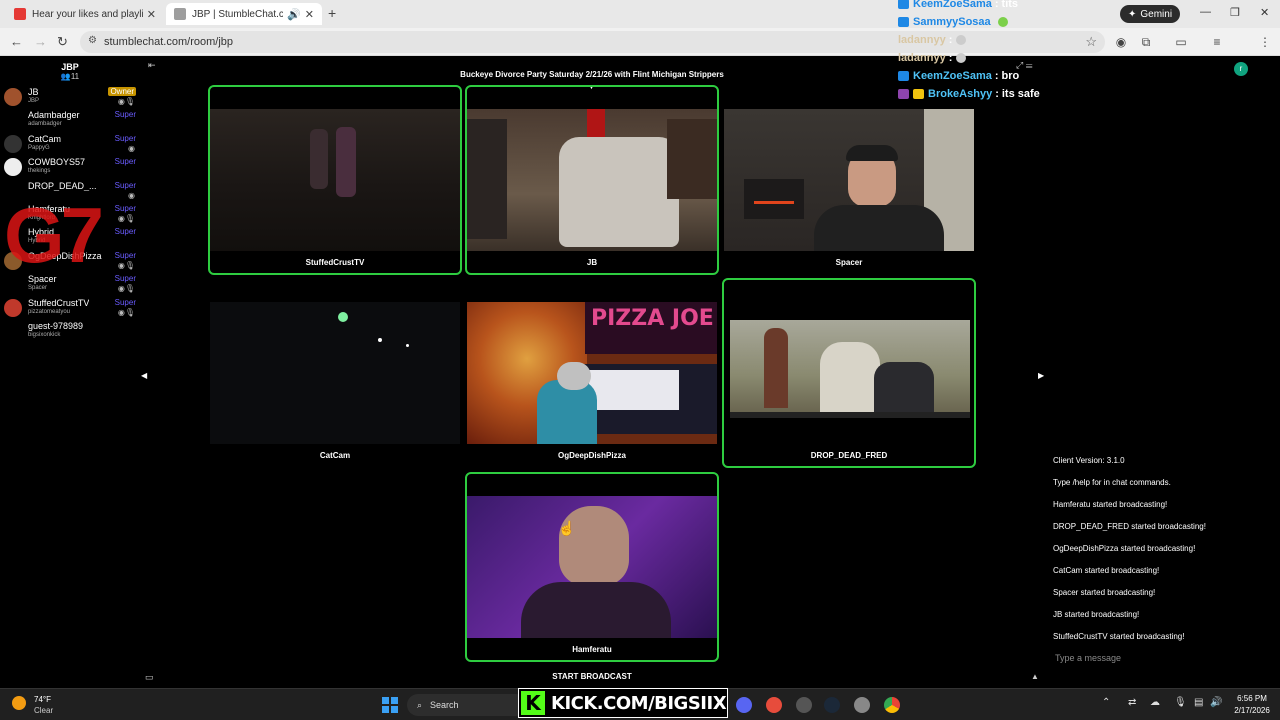 The height and width of the screenshot is (720, 1280). I want to click on video-tile-drop-dead-fred: DROP_DEAD_FRED, so click(849, 373).